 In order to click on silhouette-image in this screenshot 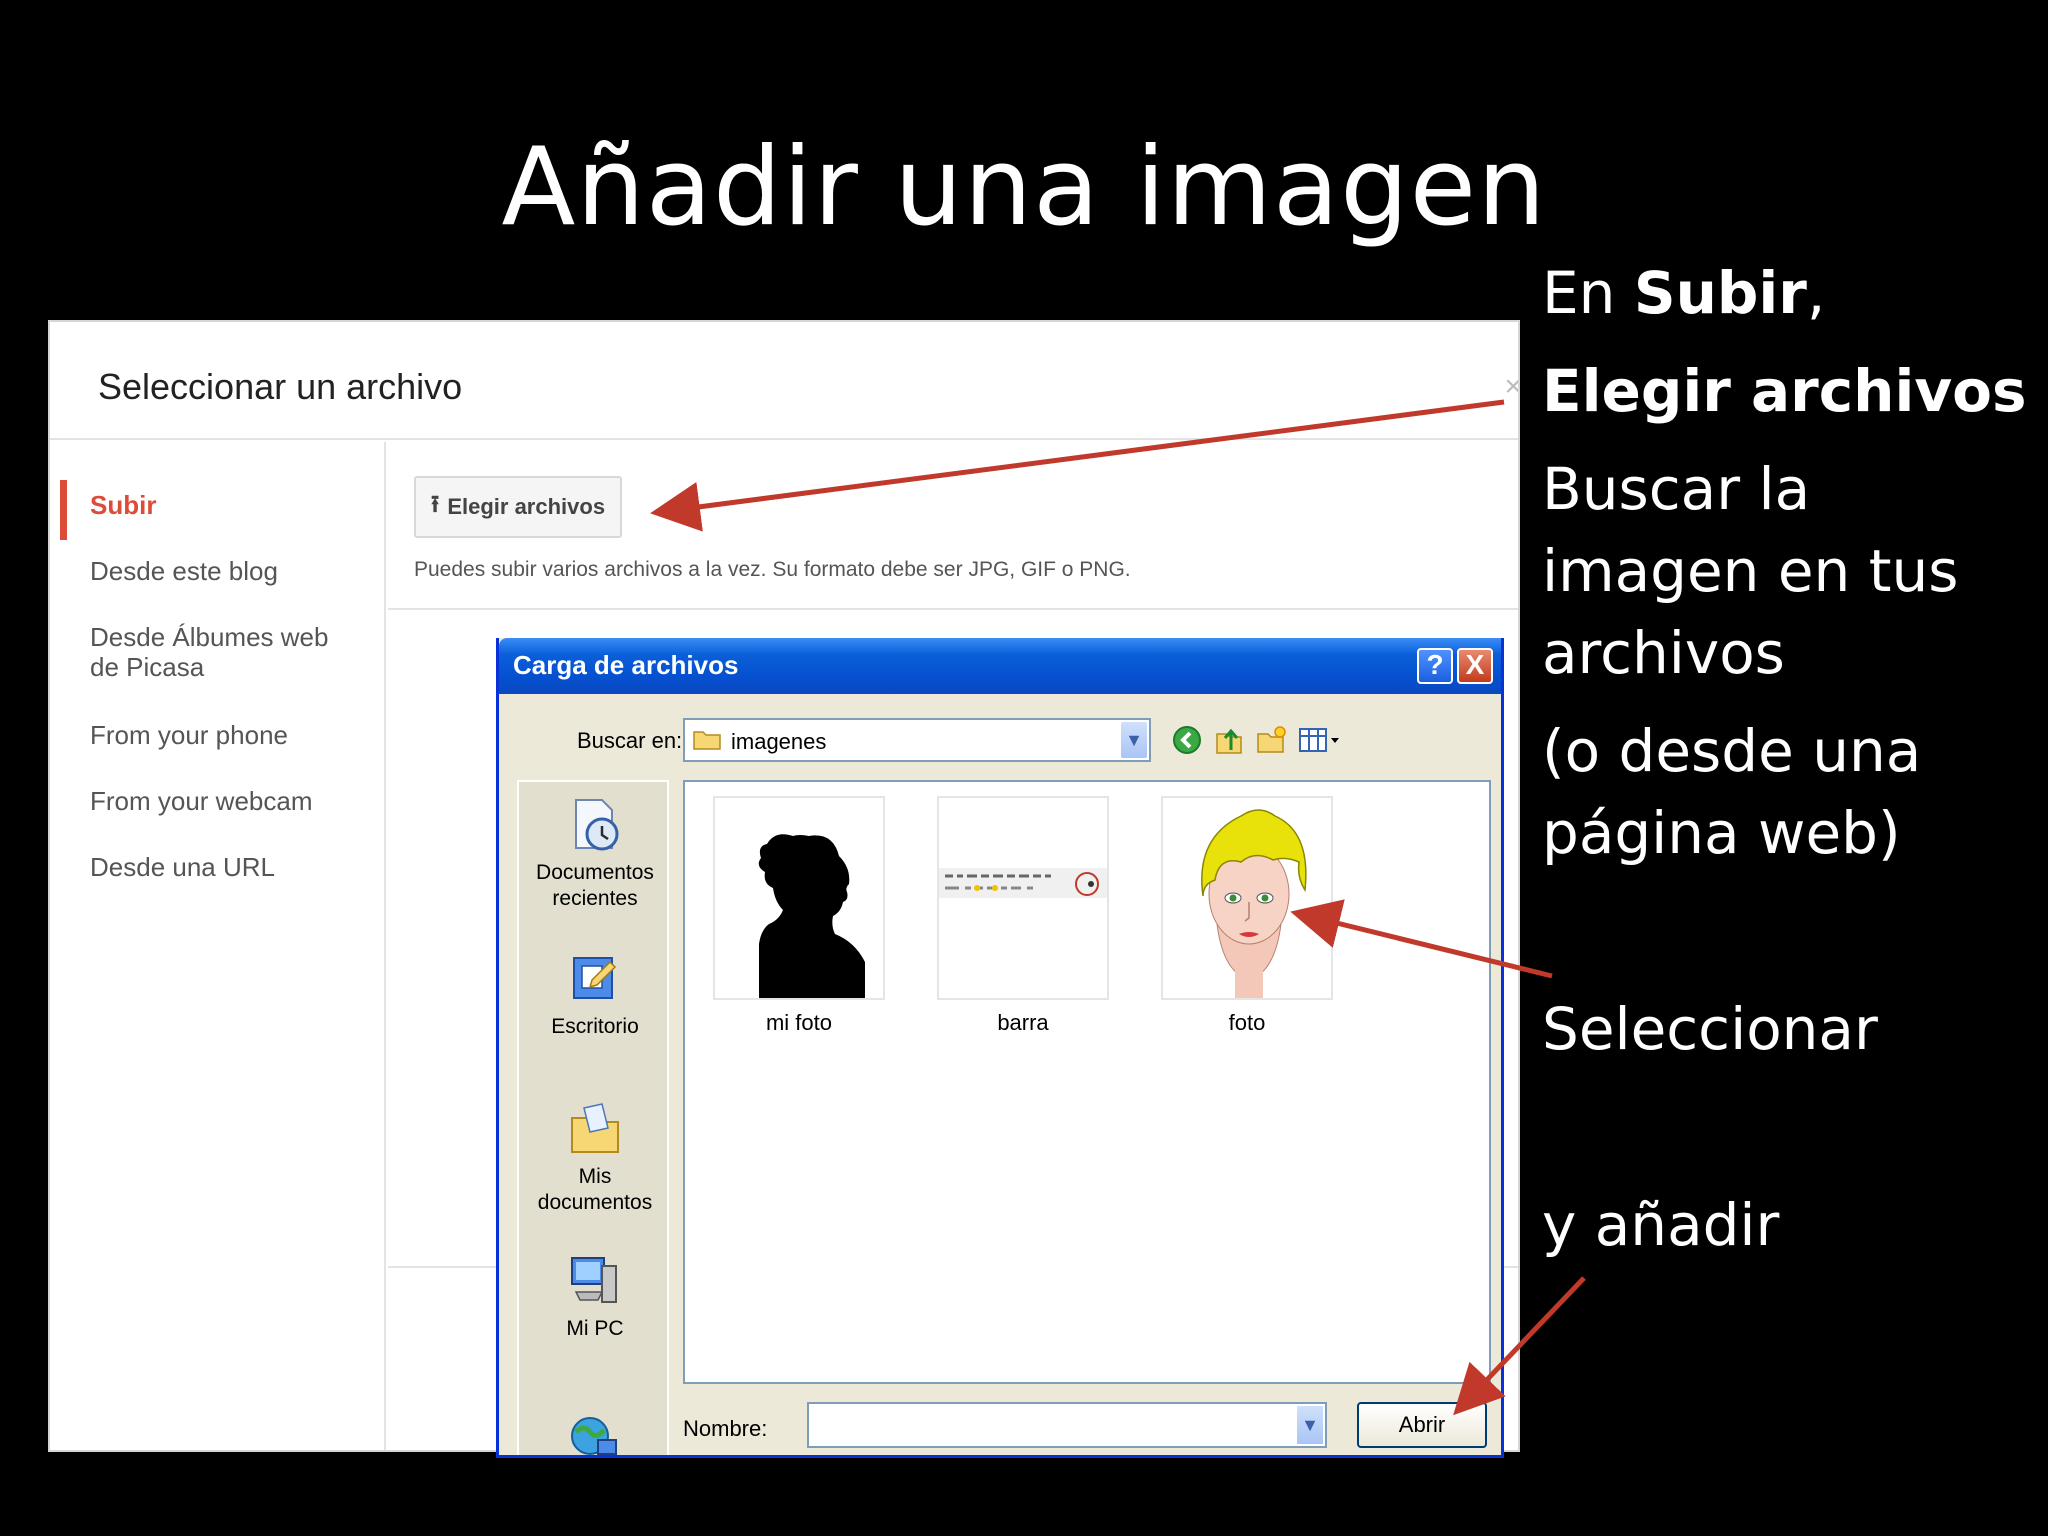, I will do `click(811, 916)`.